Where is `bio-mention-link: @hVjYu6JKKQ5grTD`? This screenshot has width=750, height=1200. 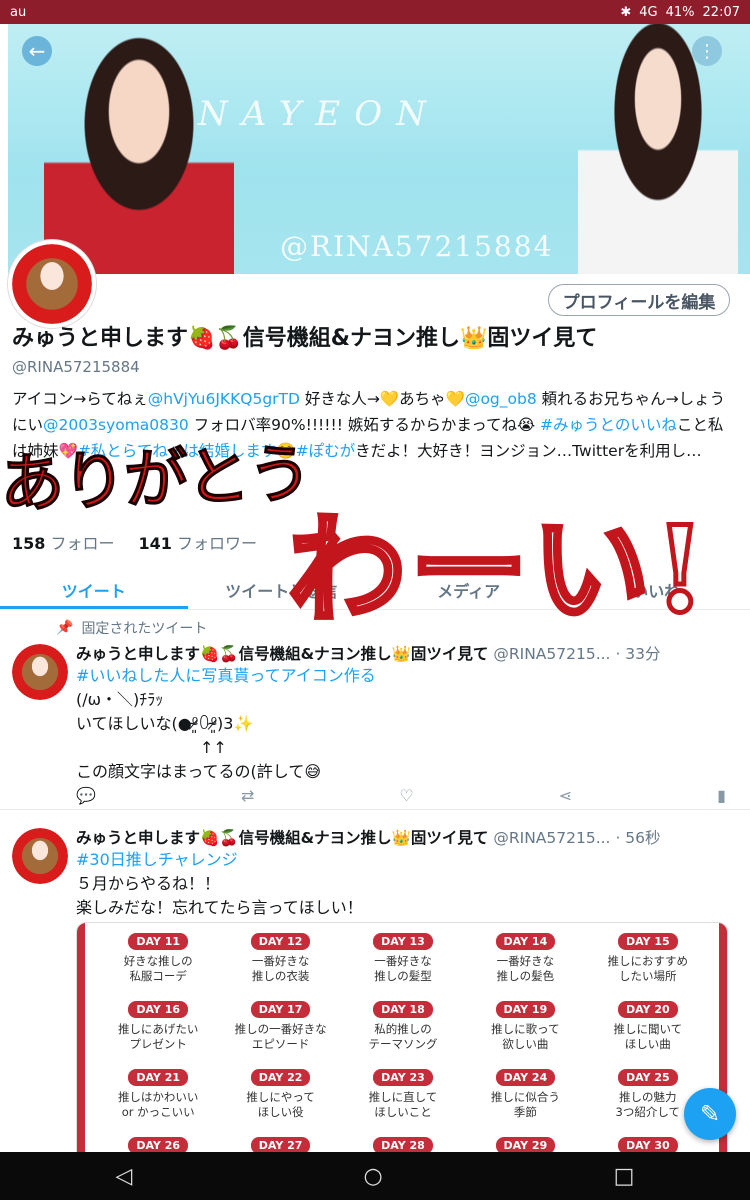 bio-mention-link: @hVjYu6JKKQ5grTD is located at coordinates (224, 399).